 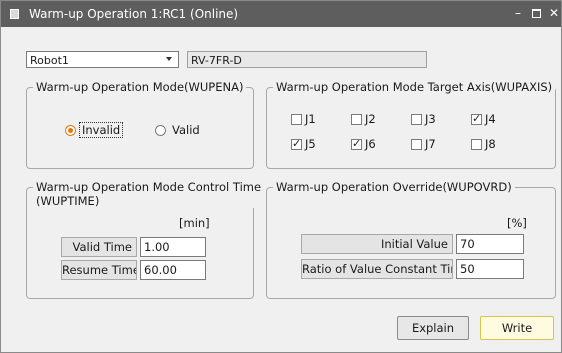 I want to click on axis-checkbox-j1, so click(x=296, y=119).